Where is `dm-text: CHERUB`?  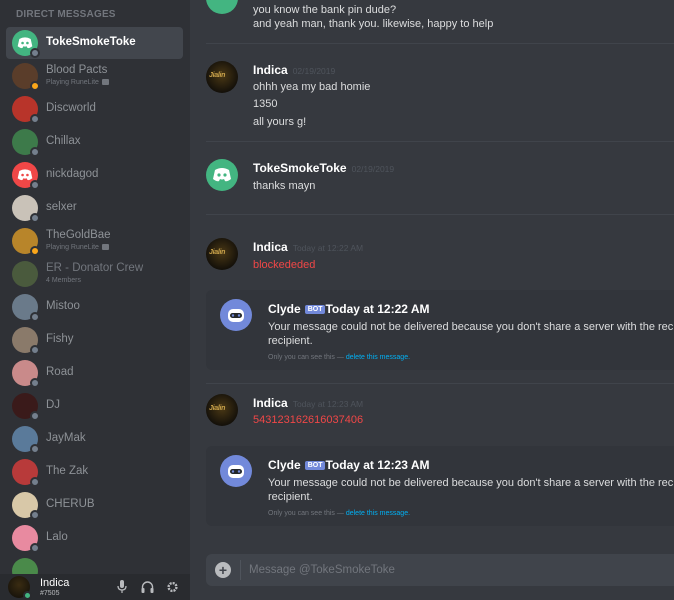
dm-text: CHERUB is located at coordinates (70, 504).